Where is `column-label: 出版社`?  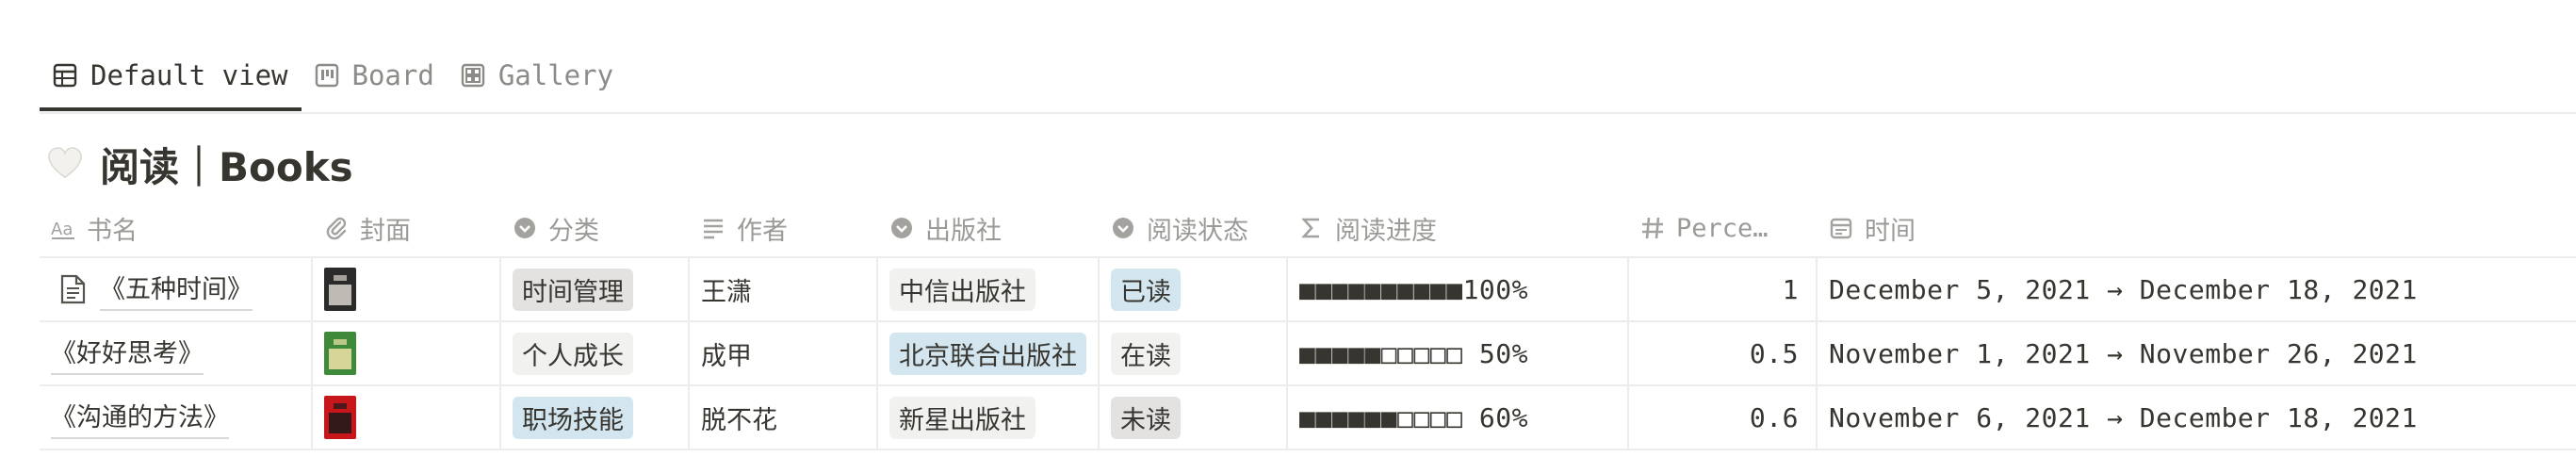 column-label: 出版社 is located at coordinates (963, 231).